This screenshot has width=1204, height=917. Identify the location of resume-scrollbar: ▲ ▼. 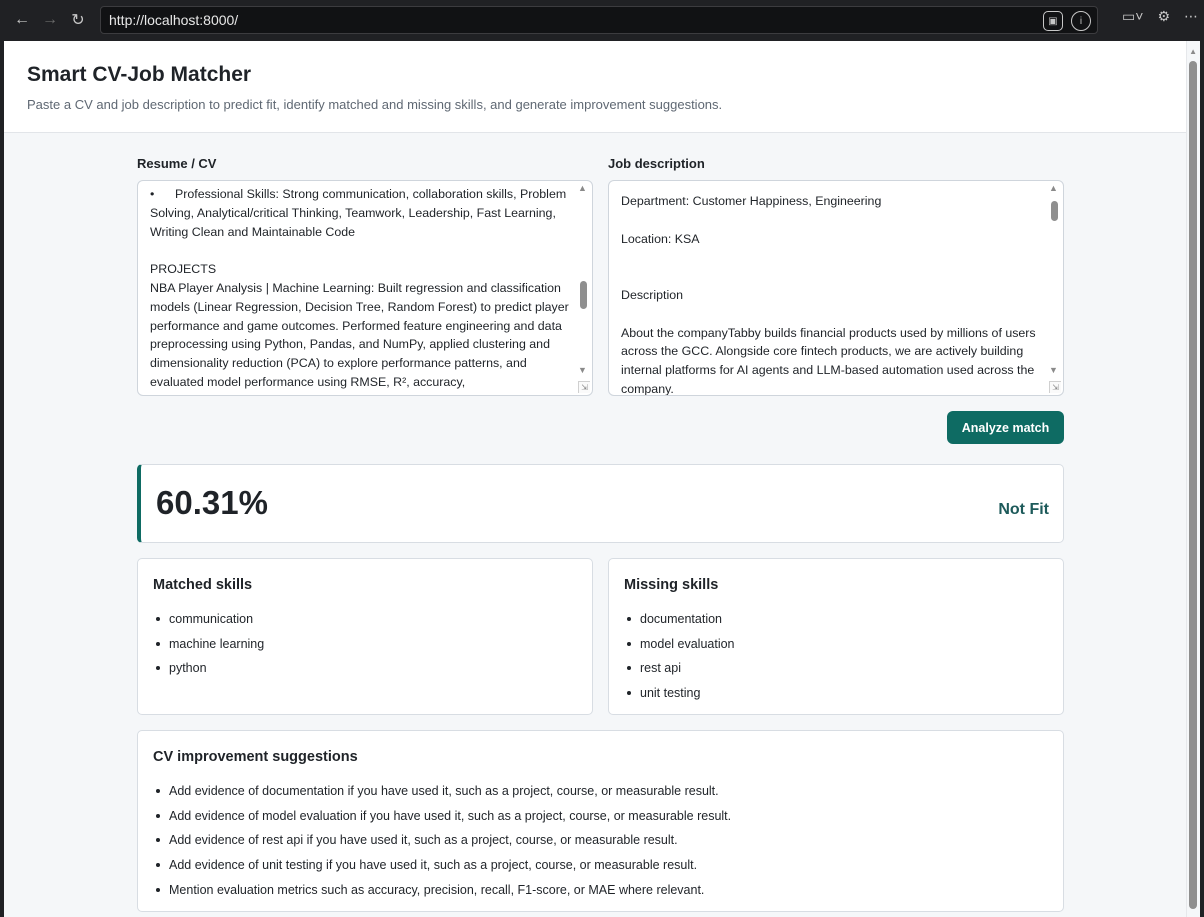
(583, 288).